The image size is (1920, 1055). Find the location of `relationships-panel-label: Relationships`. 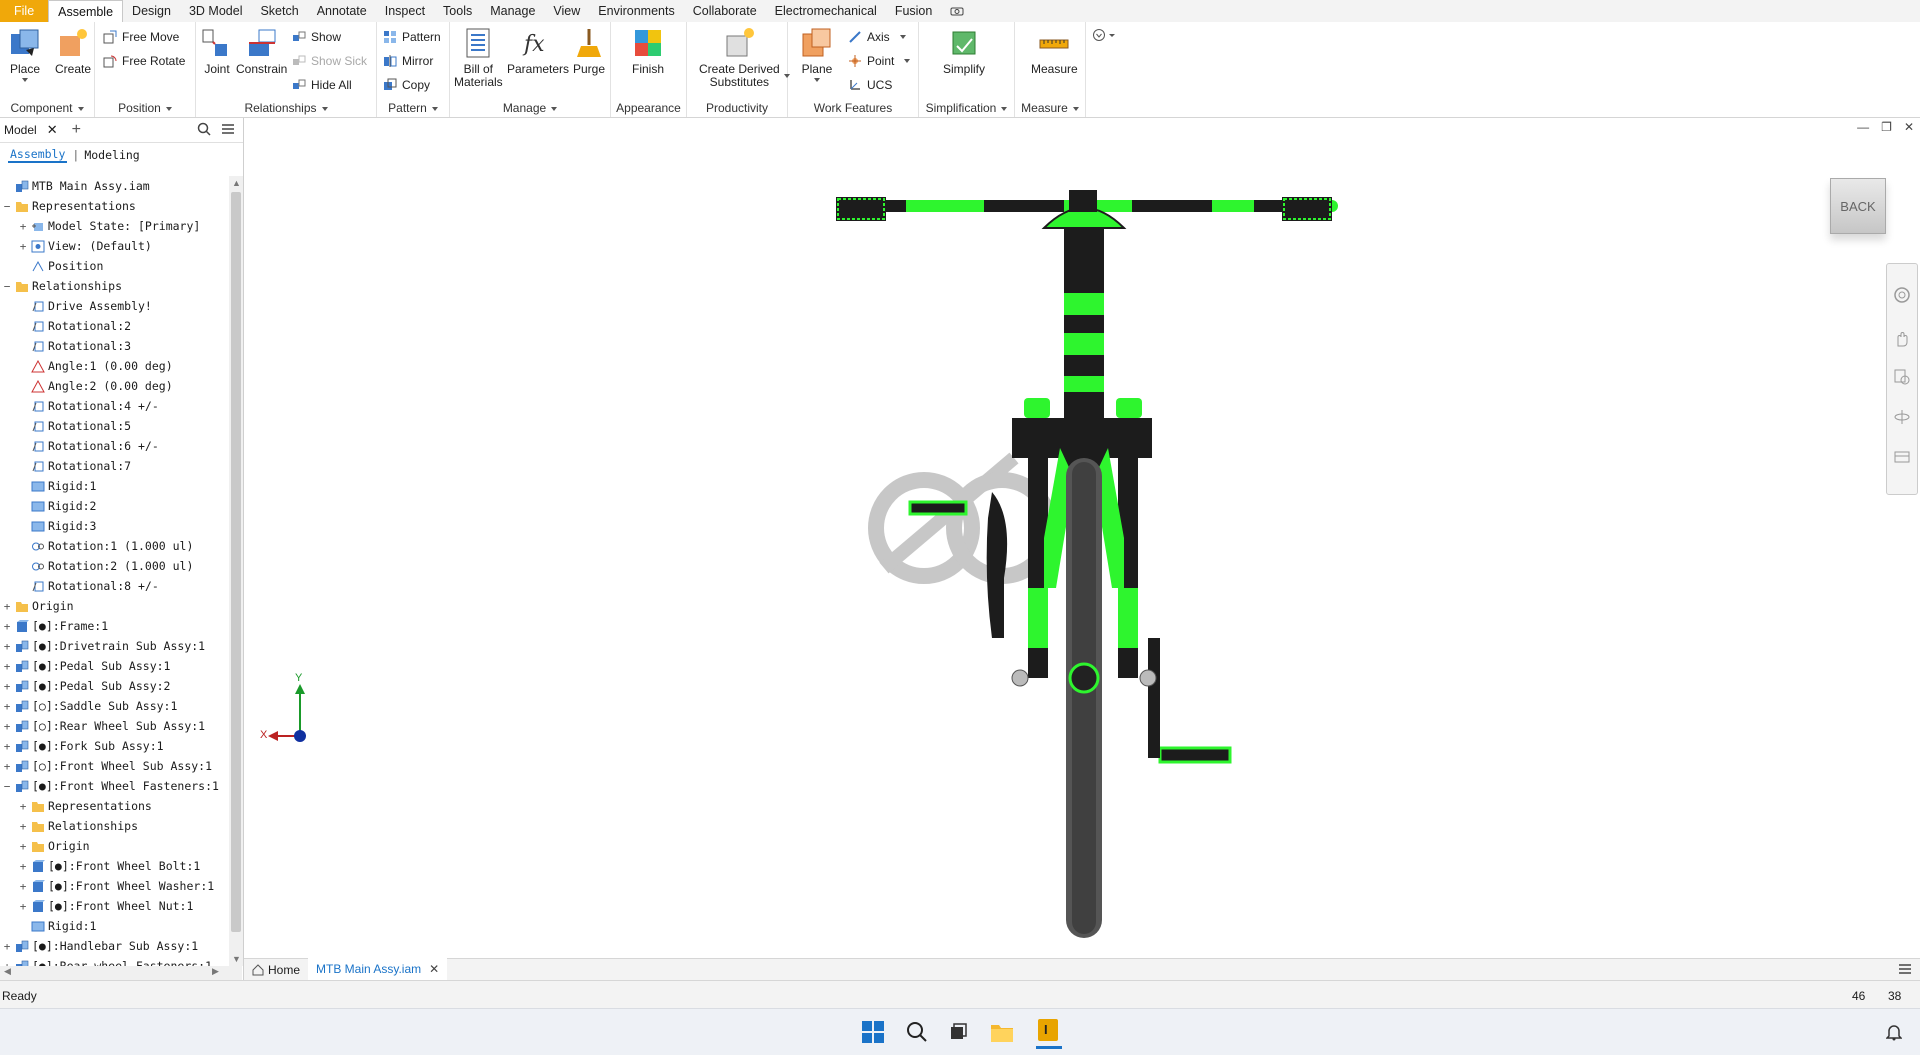

relationships-panel-label: Relationships is located at coordinates (286, 108).